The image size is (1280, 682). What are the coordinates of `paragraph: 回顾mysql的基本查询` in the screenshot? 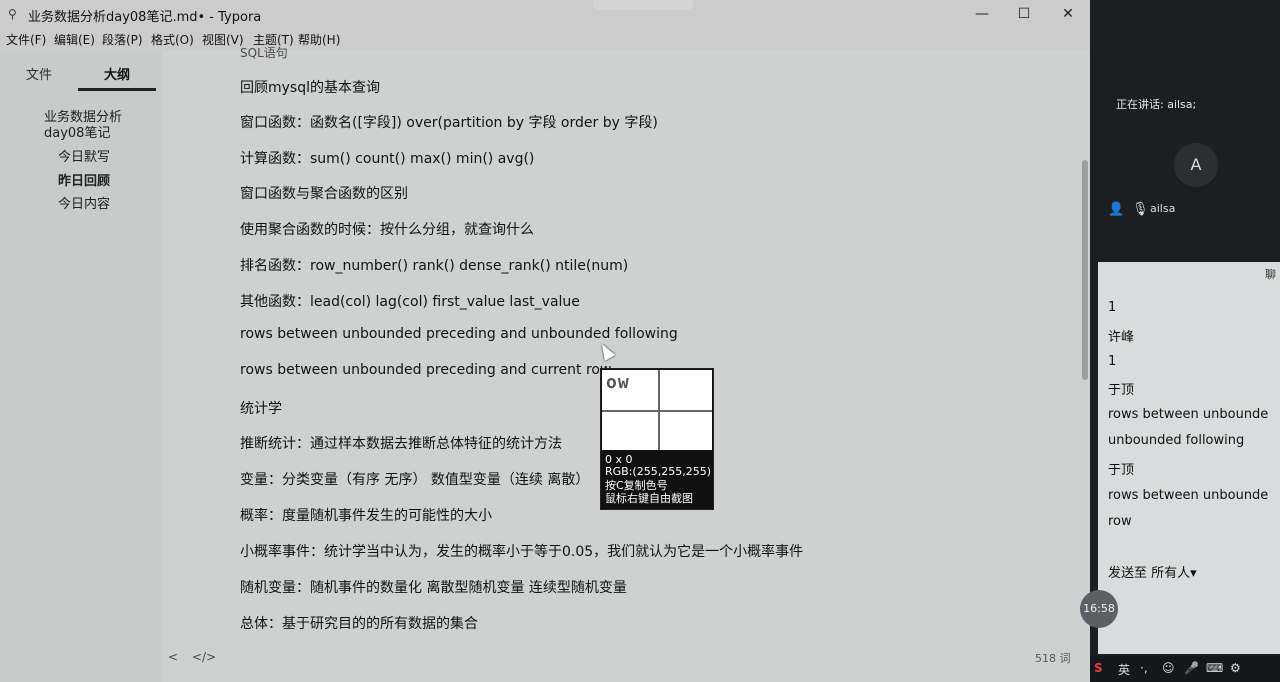 It's located at (310, 88).